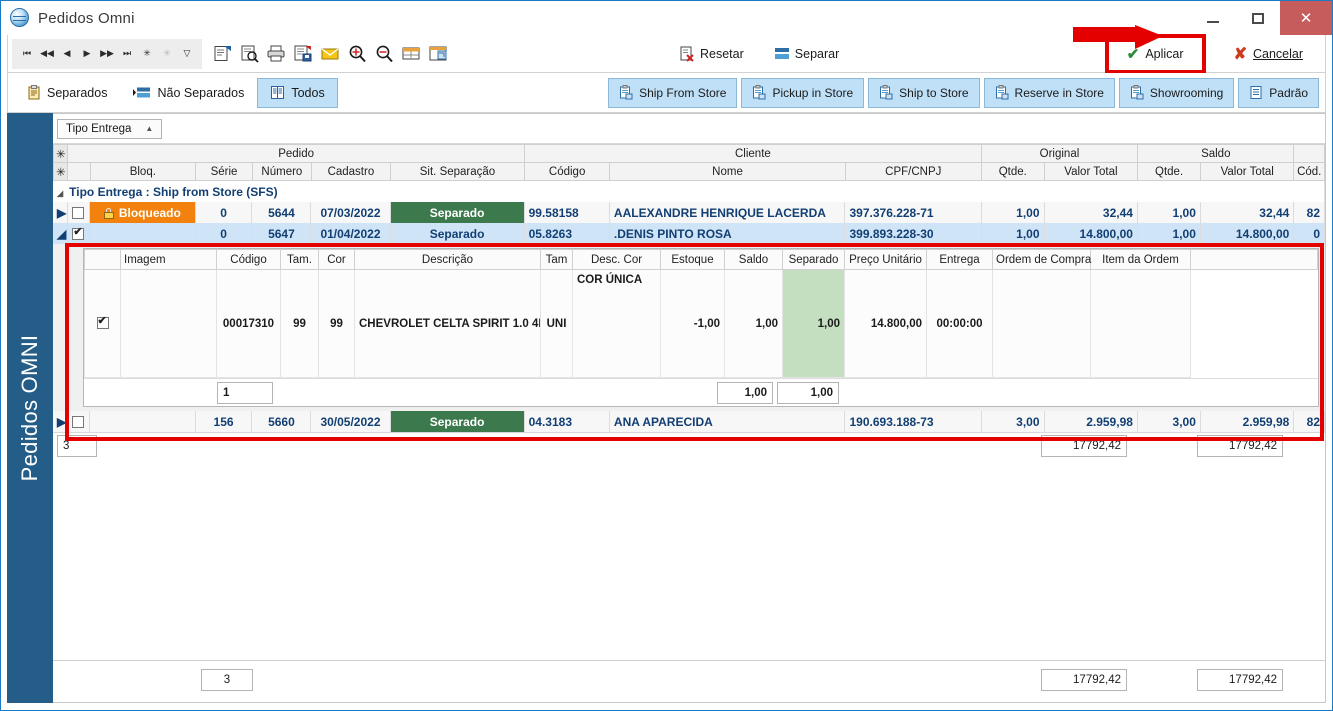  Describe the element at coordinates (107, 54) in the screenshot. I see `next-page-icon: ▶▶` at that location.